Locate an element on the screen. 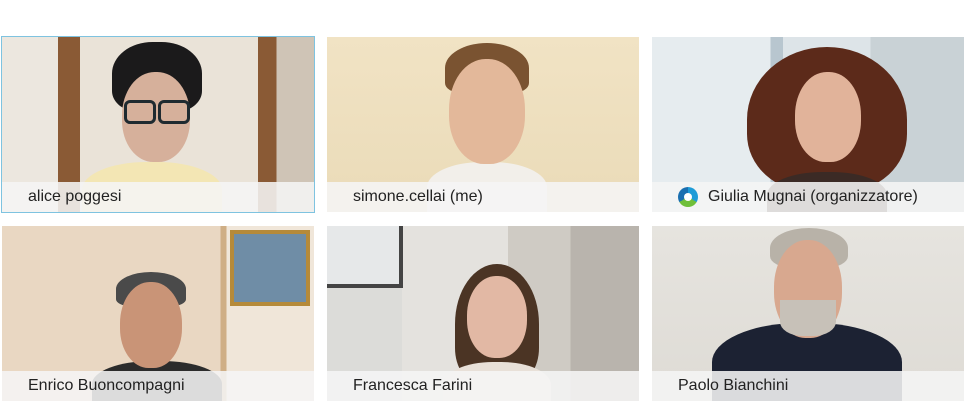 This screenshot has width=968, height=407. painting is located at coordinates (270, 268).